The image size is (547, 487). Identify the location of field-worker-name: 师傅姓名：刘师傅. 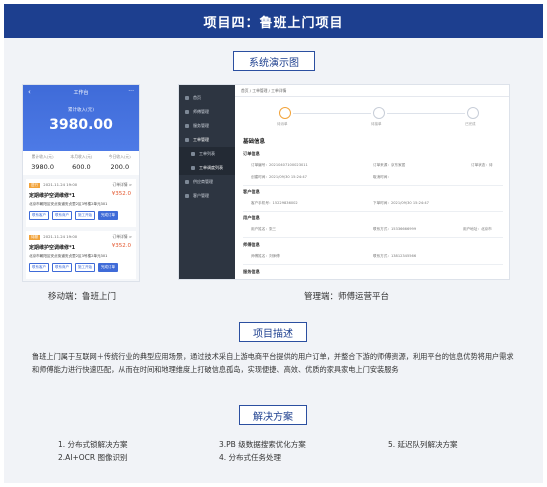
(265, 256).